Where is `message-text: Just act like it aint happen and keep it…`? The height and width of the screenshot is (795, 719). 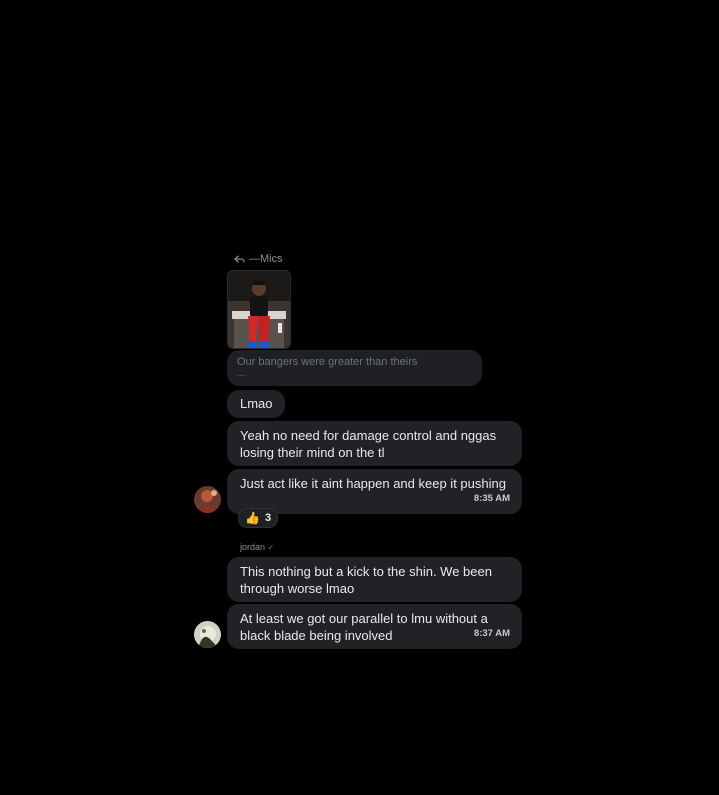
message-text: Just act like it aint happen and keep it… is located at coordinates (373, 483).